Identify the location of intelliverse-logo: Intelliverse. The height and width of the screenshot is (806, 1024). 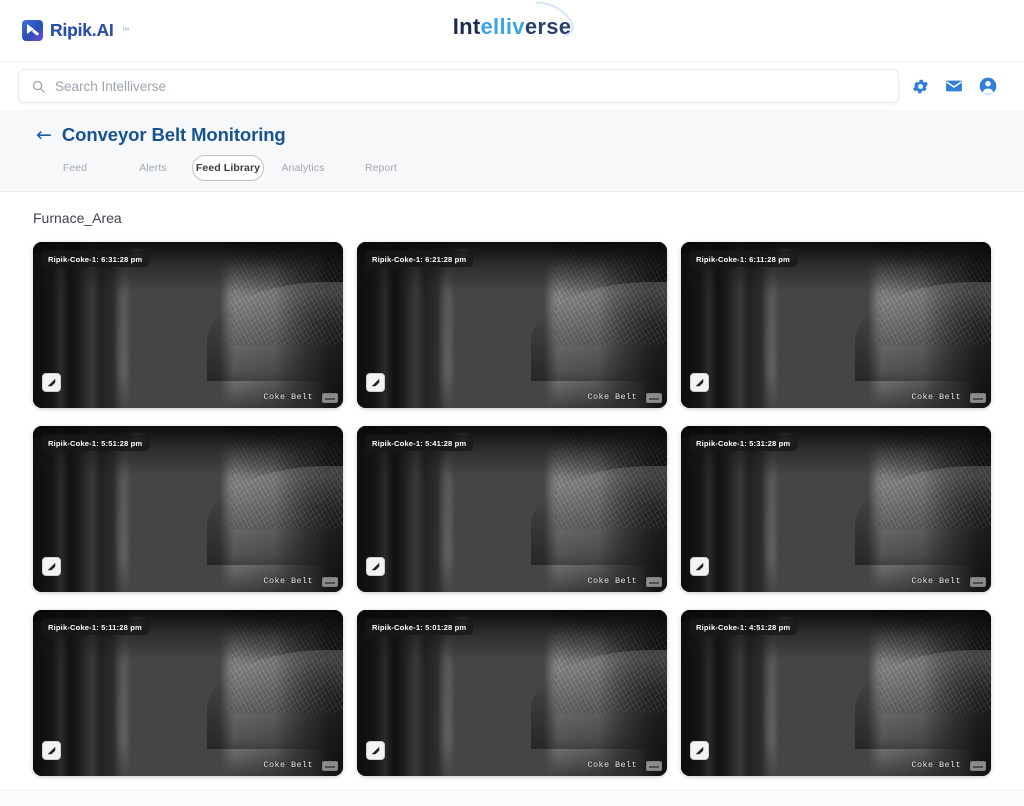
(515, 22).